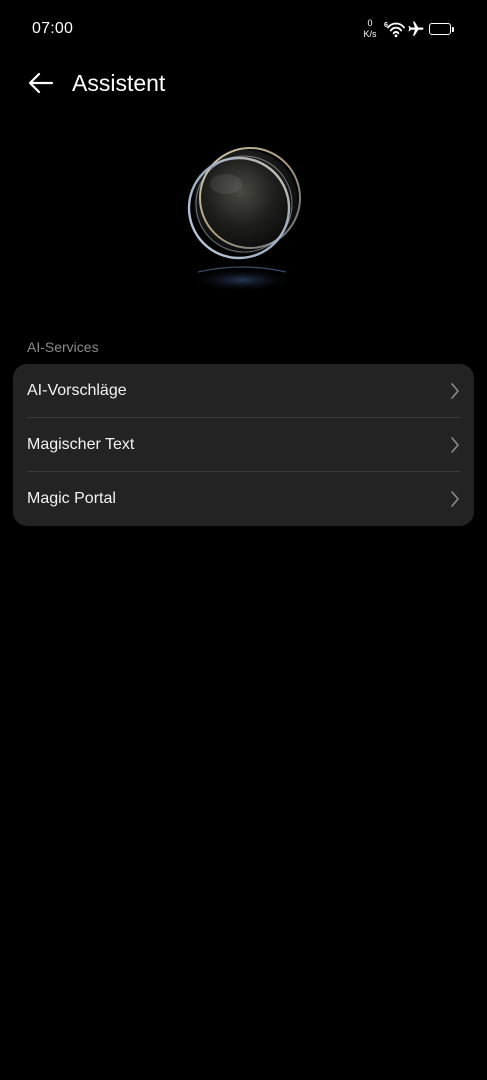 The width and height of the screenshot is (487, 1080). I want to click on list-item-label: AI-Vorschläge, so click(77, 390).